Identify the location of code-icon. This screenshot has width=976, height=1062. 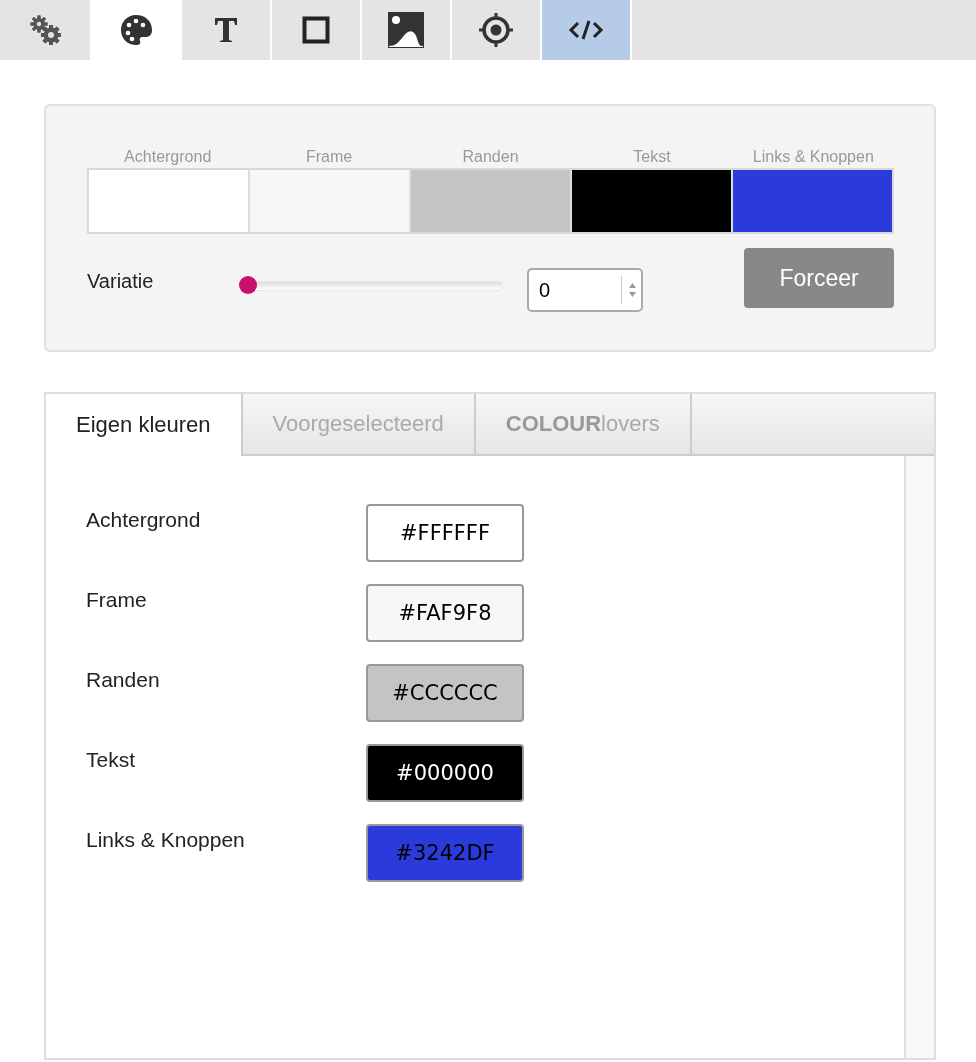
(586, 30).